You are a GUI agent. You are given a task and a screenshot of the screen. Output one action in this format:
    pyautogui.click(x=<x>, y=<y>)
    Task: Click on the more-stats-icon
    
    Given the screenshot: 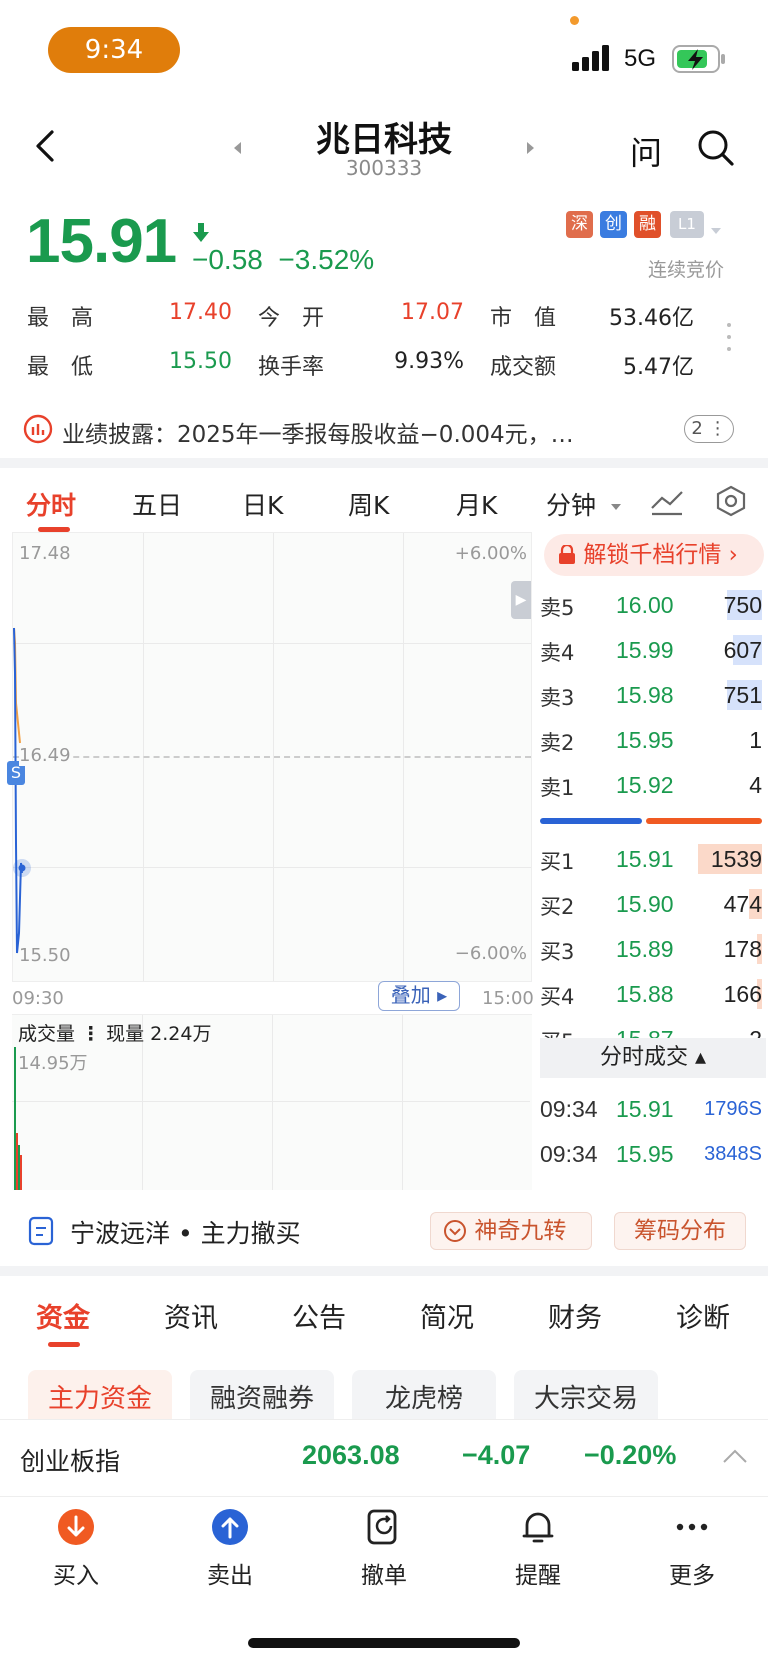 What is the action you would take?
    pyautogui.click(x=729, y=339)
    